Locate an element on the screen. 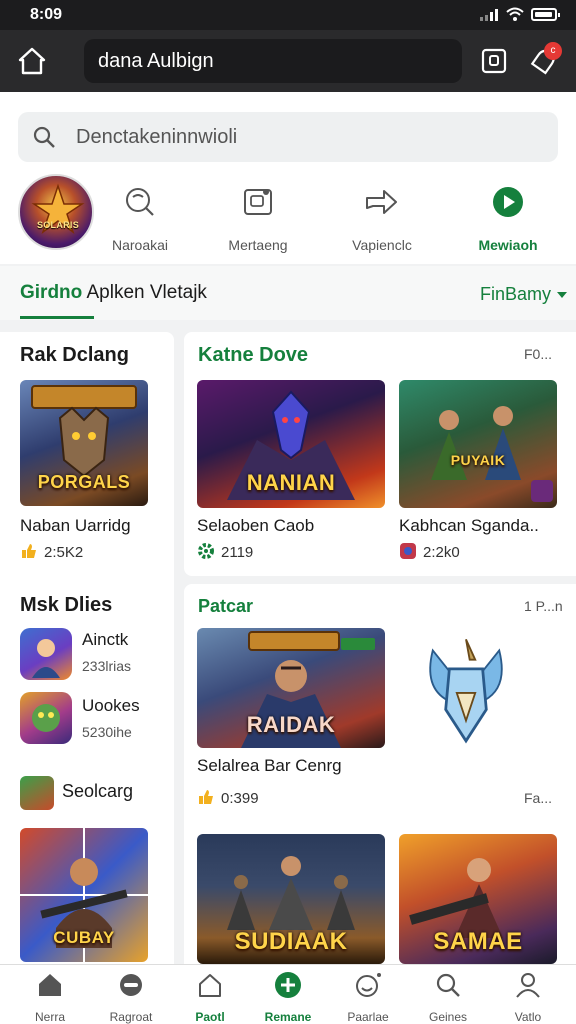 The height and width of the screenshot is (1024, 576). nav-label: Paotl is located at coordinates (210, 1017).